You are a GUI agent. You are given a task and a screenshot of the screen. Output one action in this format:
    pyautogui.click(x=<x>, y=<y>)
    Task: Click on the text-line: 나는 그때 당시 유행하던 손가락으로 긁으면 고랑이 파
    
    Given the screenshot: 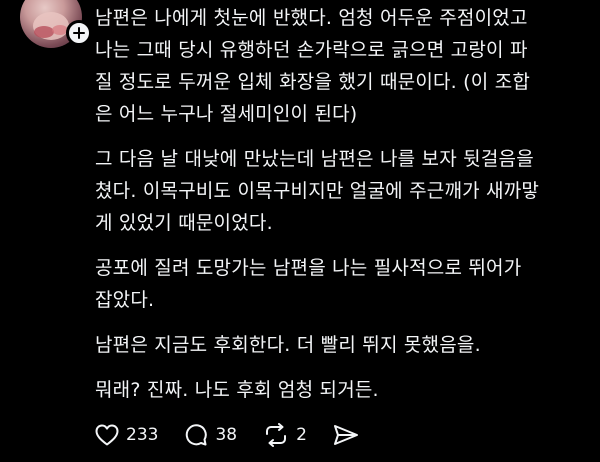 What is the action you would take?
    pyautogui.click(x=311, y=50)
    